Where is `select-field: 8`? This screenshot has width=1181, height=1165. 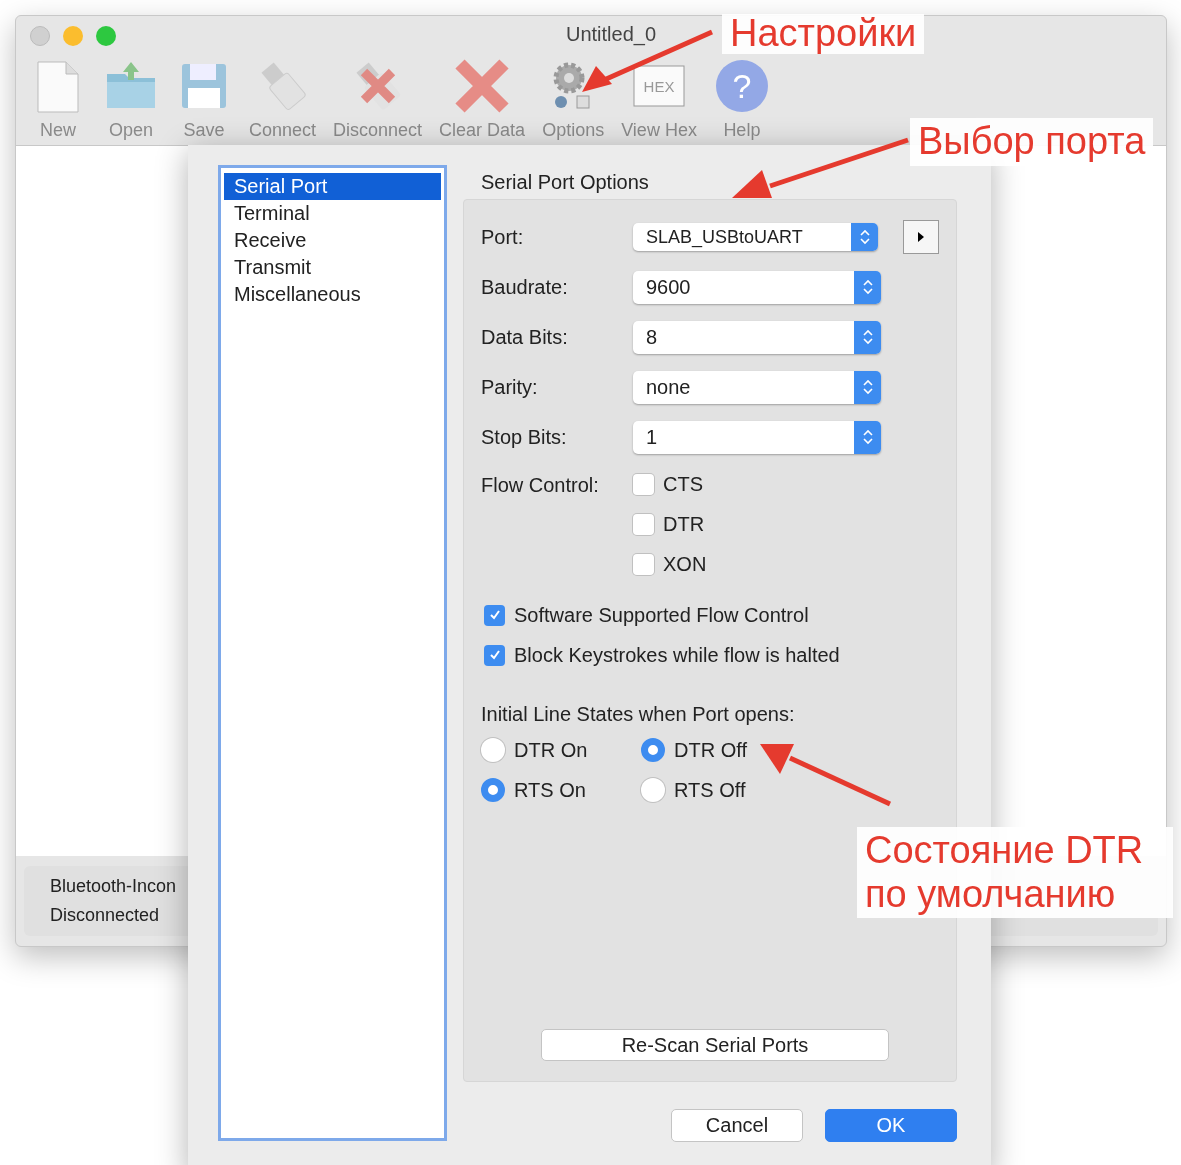
select-field: 8 is located at coordinates (757, 337).